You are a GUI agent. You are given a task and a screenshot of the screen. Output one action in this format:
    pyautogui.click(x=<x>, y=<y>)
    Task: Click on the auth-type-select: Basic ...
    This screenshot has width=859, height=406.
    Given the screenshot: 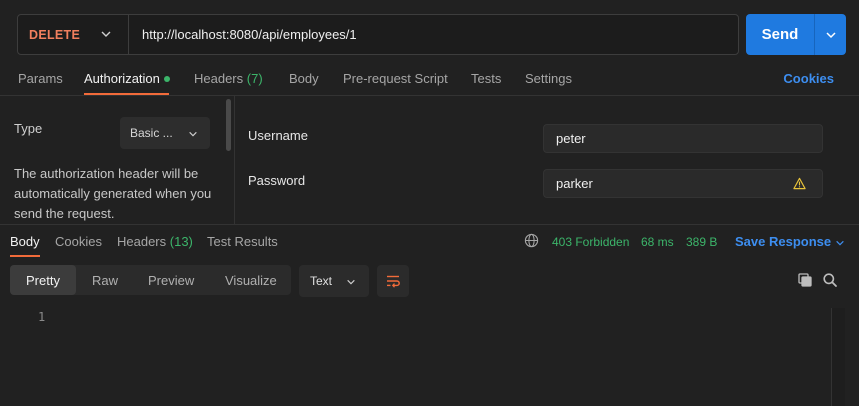 What is the action you would take?
    pyautogui.click(x=165, y=133)
    